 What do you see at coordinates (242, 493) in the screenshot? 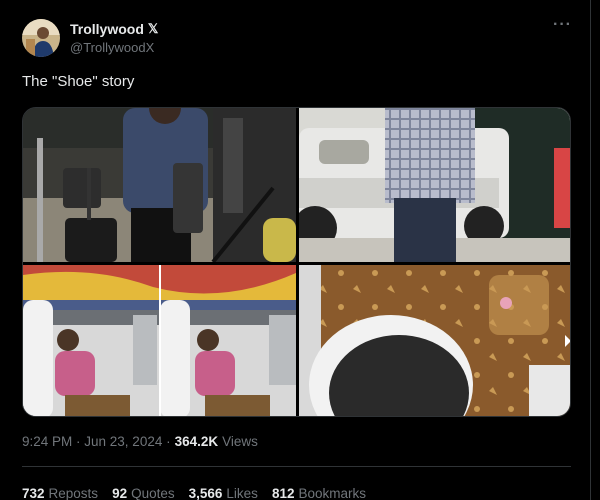
I see `stat-label: Likes` at bounding box center [242, 493].